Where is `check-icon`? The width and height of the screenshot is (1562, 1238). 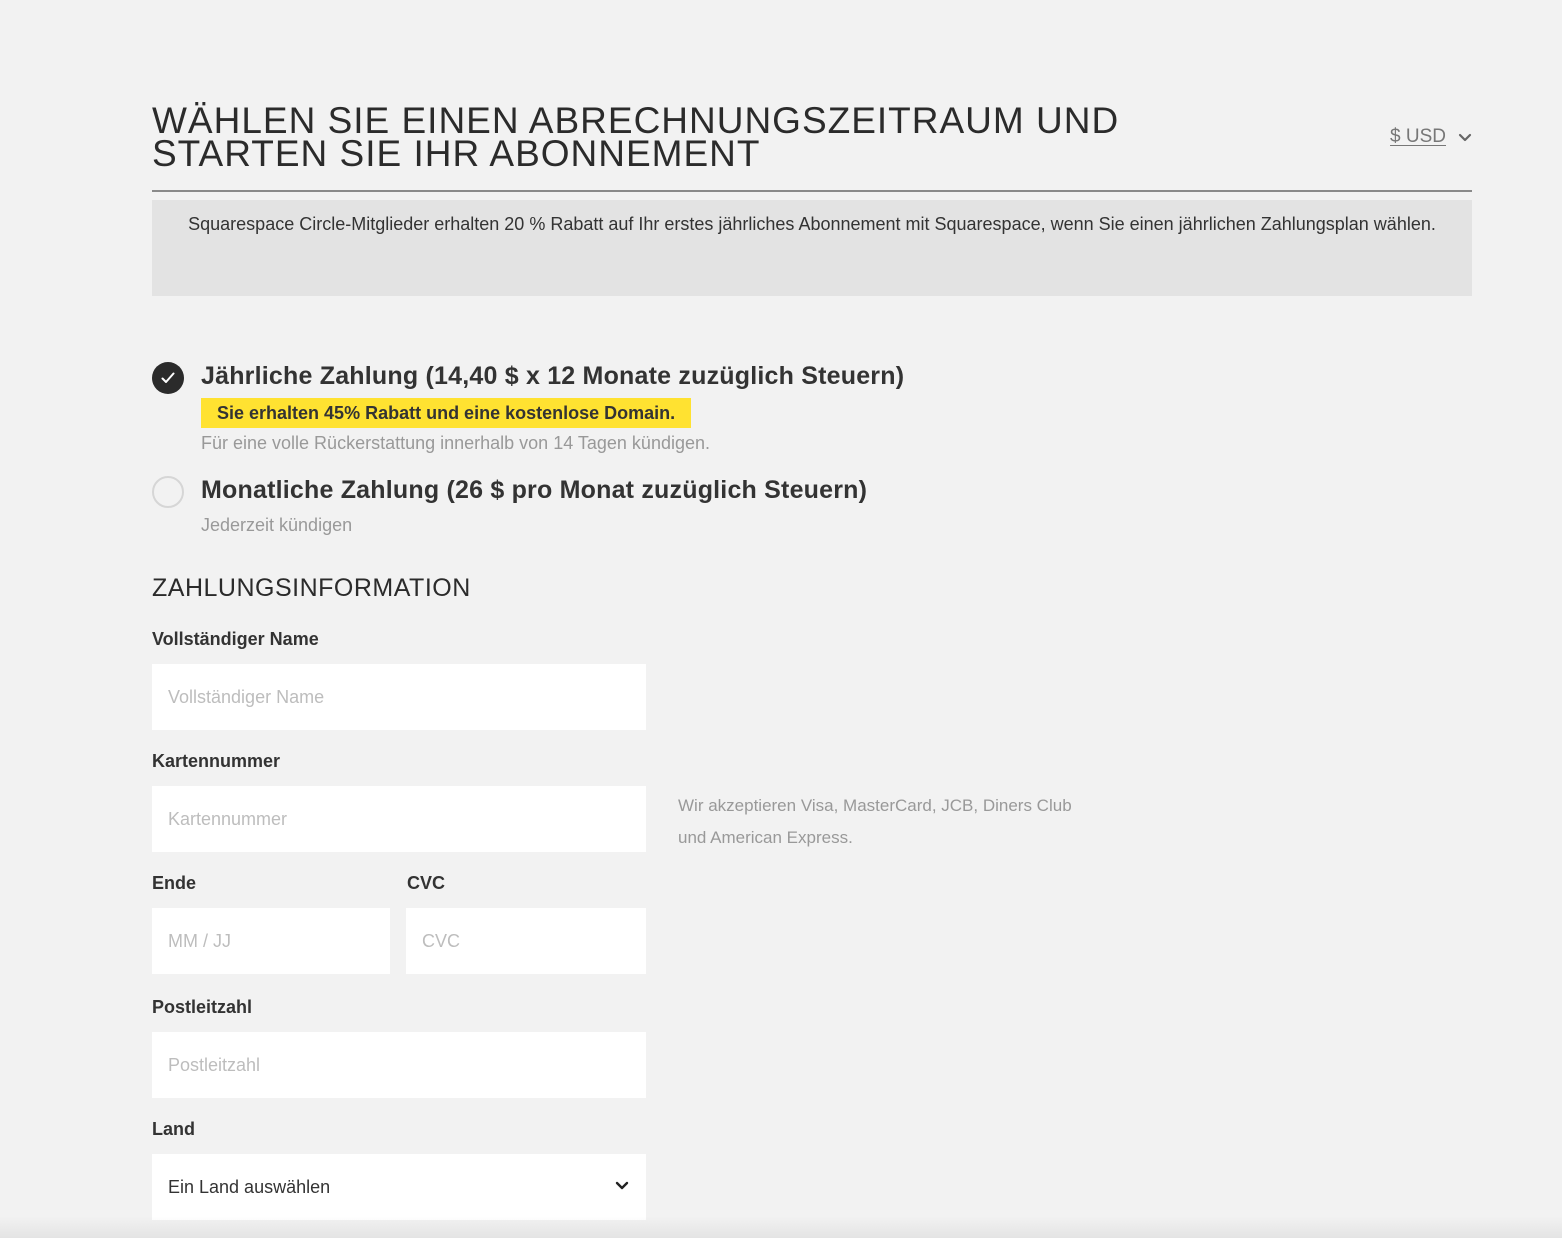 check-icon is located at coordinates (168, 377).